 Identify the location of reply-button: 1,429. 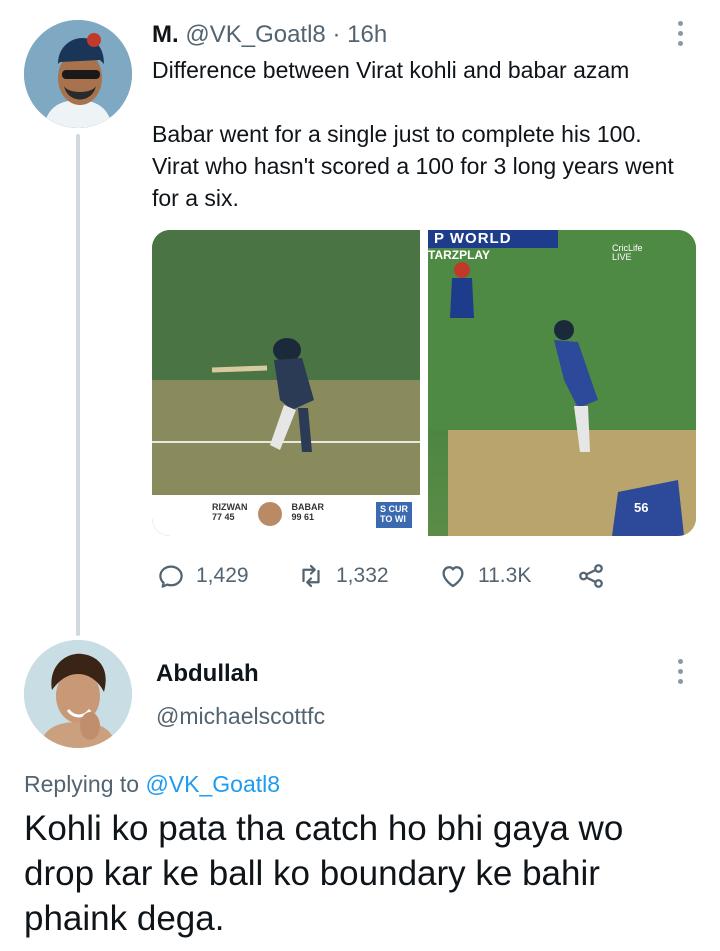
(202, 576).